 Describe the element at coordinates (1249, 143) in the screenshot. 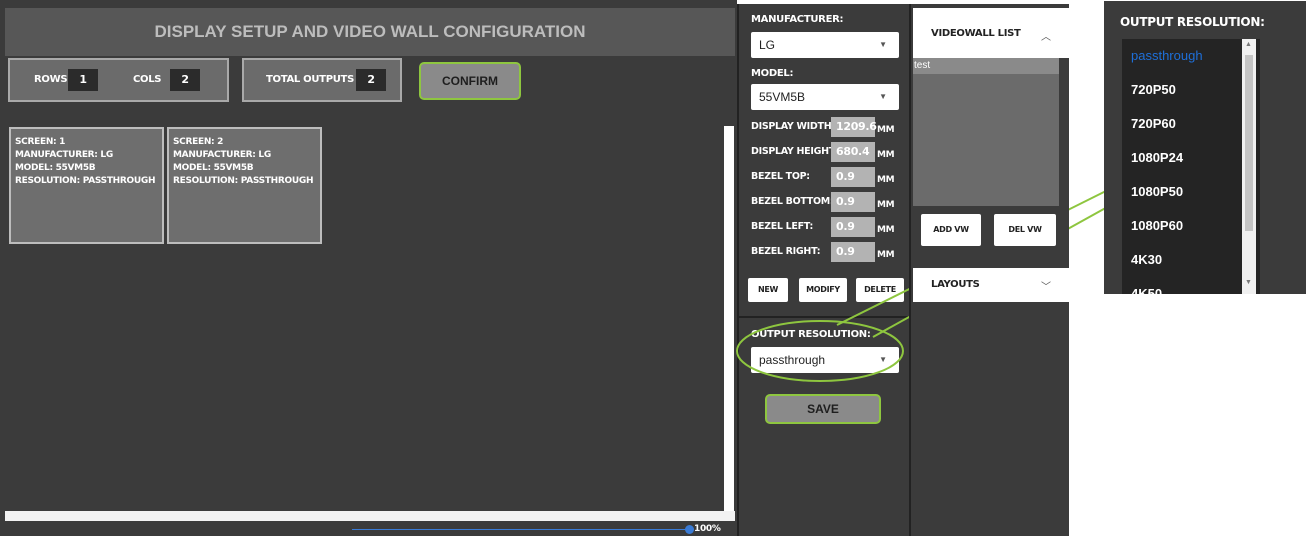

I see `scrollbar-thumb` at that location.